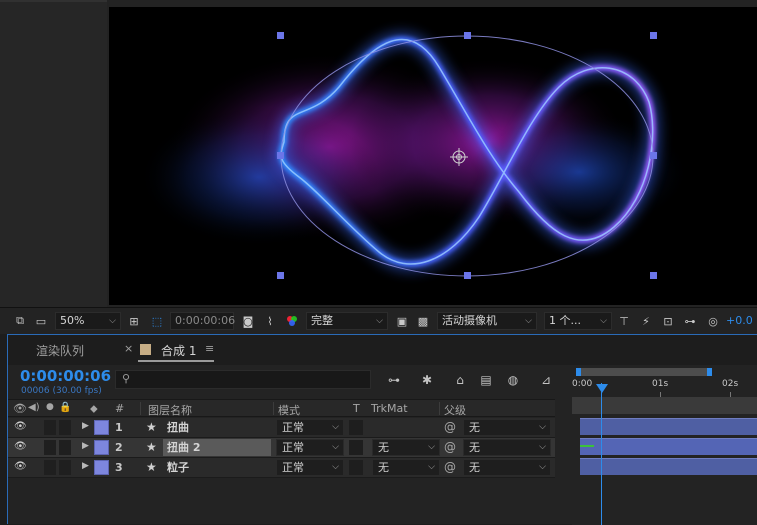 The height and width of the screenshot is (525, 757). What do you see at coordinates (660, 384) in the screenshot?
I see `ruler-label-1s: 01s` at bounding box center [660, 384].